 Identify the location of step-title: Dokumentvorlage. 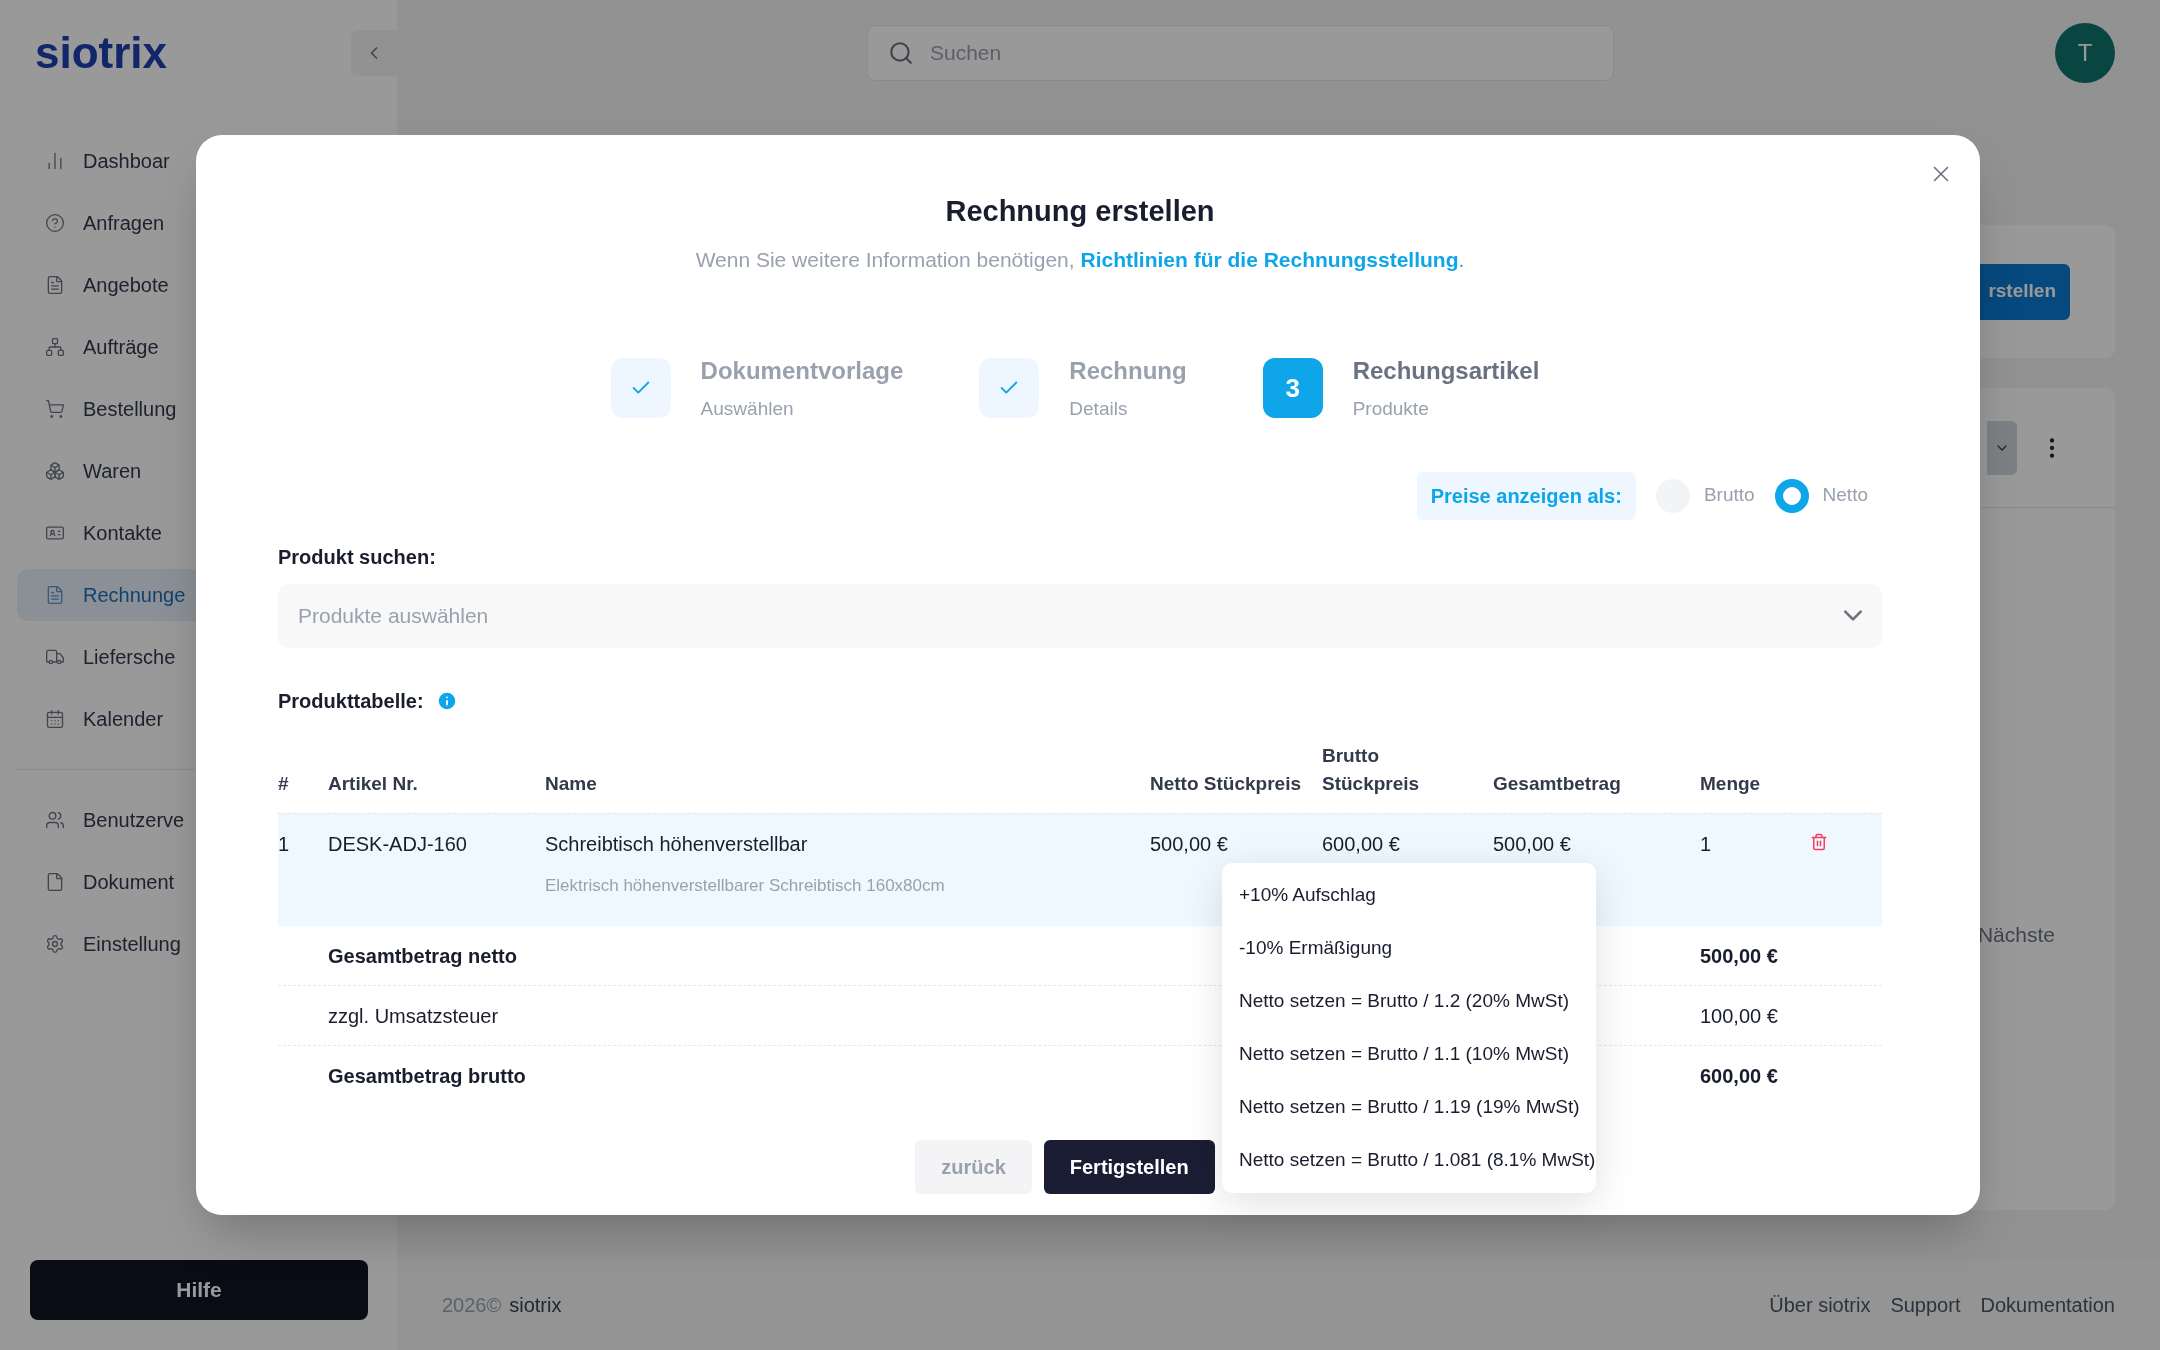
(802, 371).